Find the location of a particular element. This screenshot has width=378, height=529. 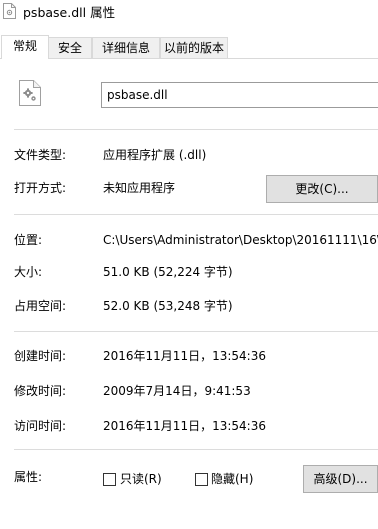

modified-value: 2009年7月14日，9:41:53 is located at coordinates (177, 391).